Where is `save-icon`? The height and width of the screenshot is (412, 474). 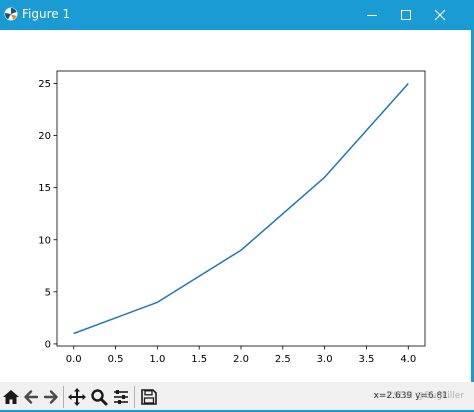 save-icon is located at coordinates (149, 397).